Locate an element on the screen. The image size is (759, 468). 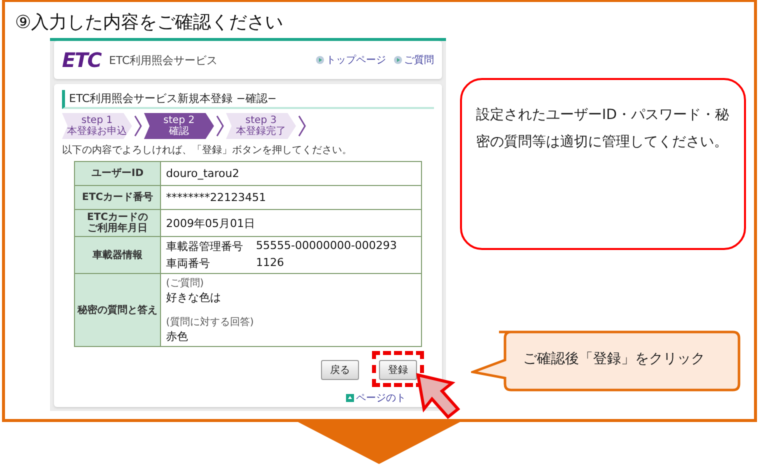
row-value: 55555-00000000-000293 is located at coordinates (326, 246).